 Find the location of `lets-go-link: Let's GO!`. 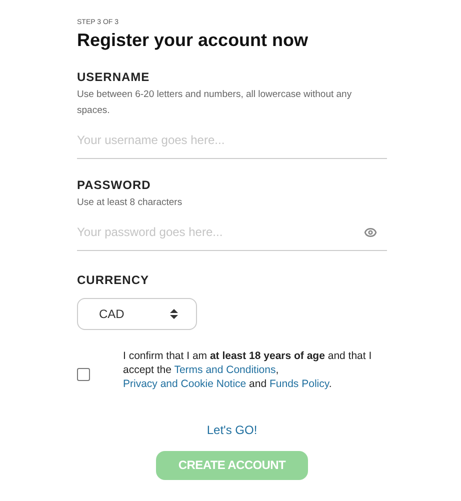

lets-go-link: Let's GO! is located at coordinates (232, 429).